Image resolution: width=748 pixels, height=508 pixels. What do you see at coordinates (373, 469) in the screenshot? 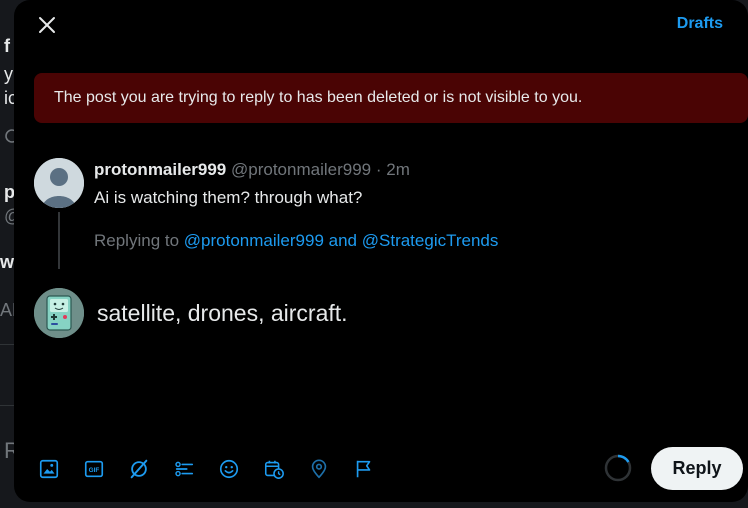
I see `tag-location-button` at bounding box center [373, 469].